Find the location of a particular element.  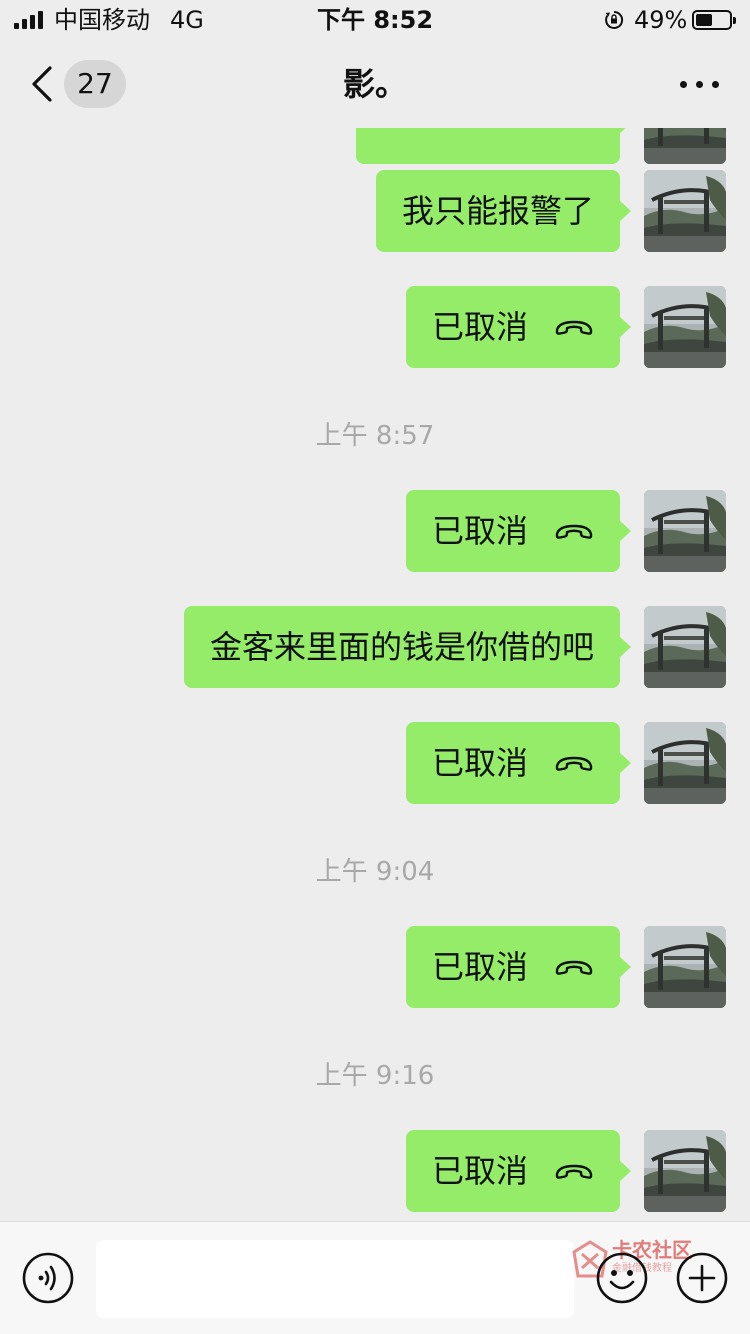

status-bar: 中国移动 4G 下午 8:52 49% is located at coordinates (375, 20).